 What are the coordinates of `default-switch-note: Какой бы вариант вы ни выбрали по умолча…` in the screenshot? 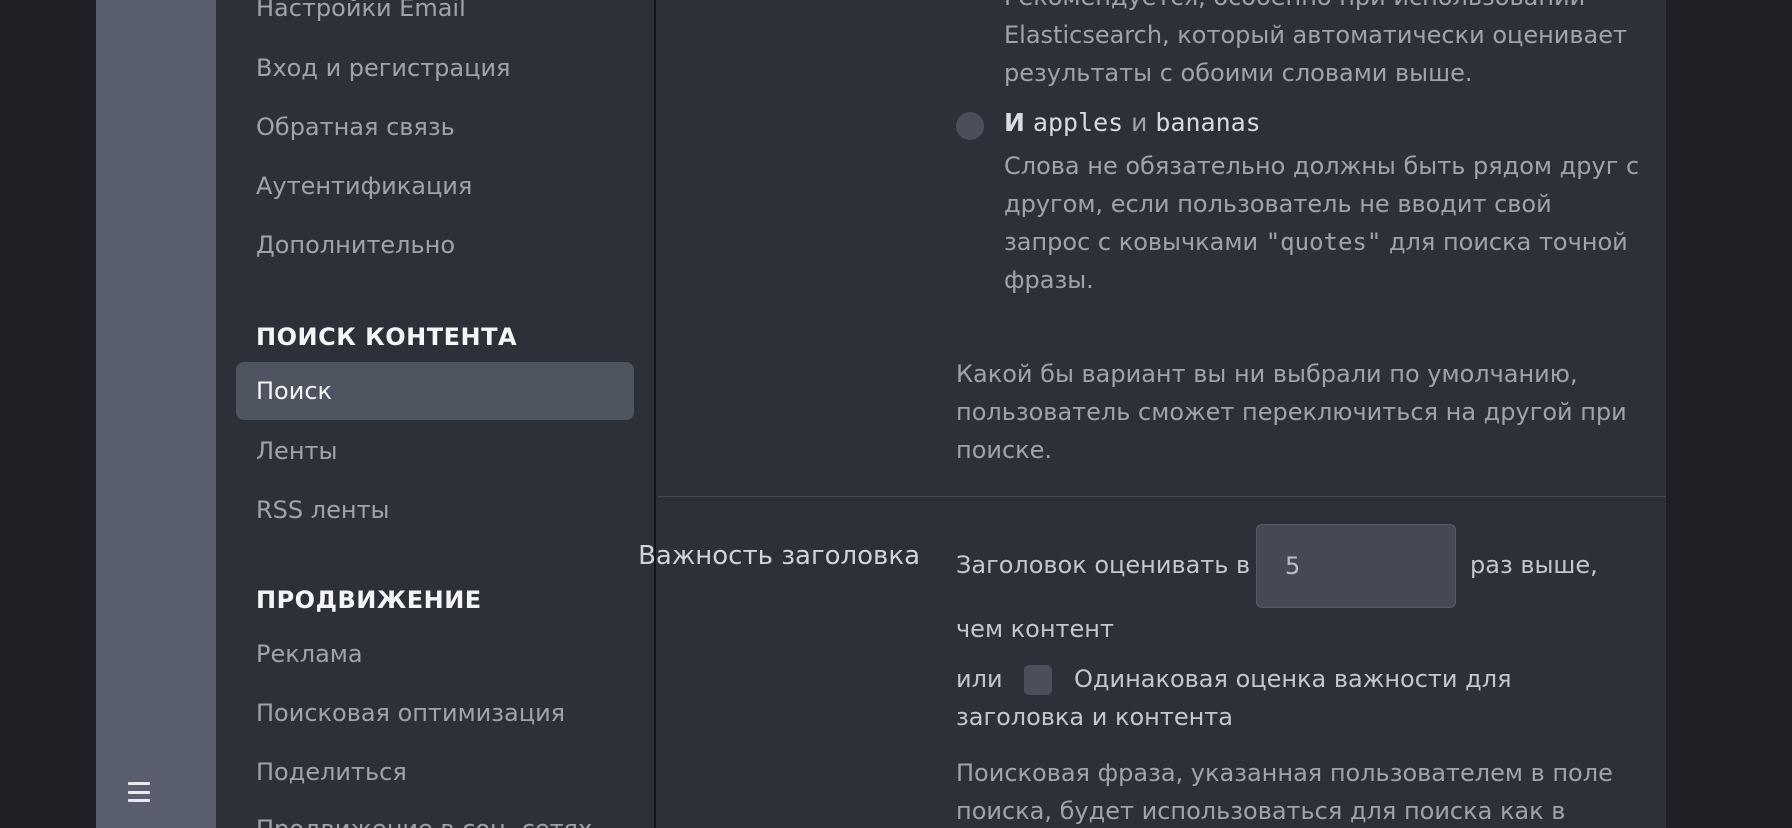 It's located at (1291, 412).